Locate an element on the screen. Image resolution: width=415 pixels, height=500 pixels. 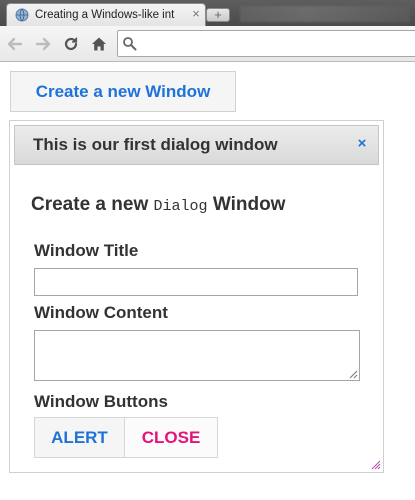
globe-icon is located at coordinates (22, 15).